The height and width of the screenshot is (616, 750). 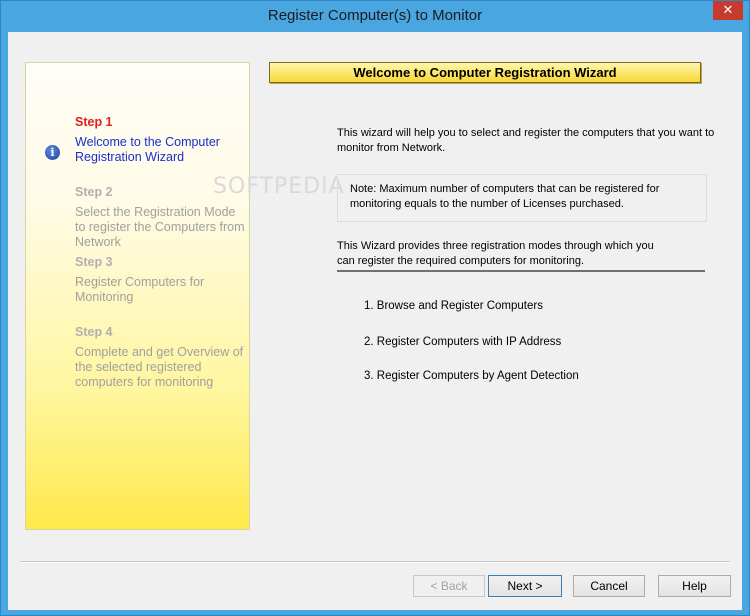 I want to click on wizard-banner: Welcome to Computer Registration Wizard, so click(x=485, y=72).